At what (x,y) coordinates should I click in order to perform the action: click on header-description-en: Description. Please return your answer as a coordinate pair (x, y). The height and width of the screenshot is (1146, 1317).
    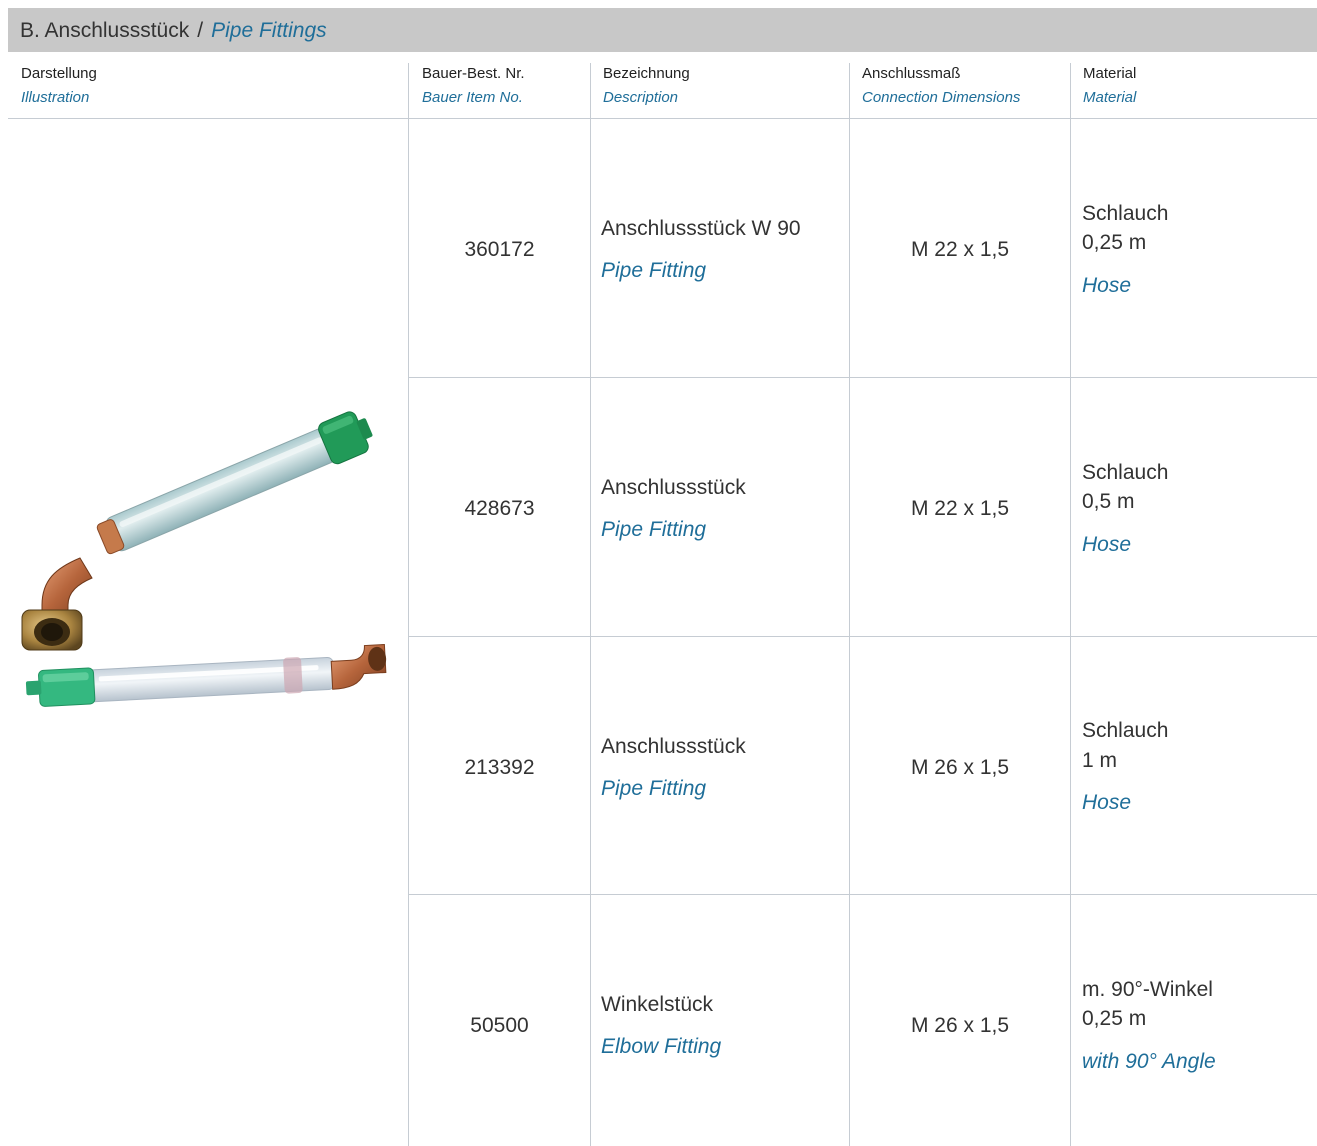
    Looking at the image, I should click on (641, 97).